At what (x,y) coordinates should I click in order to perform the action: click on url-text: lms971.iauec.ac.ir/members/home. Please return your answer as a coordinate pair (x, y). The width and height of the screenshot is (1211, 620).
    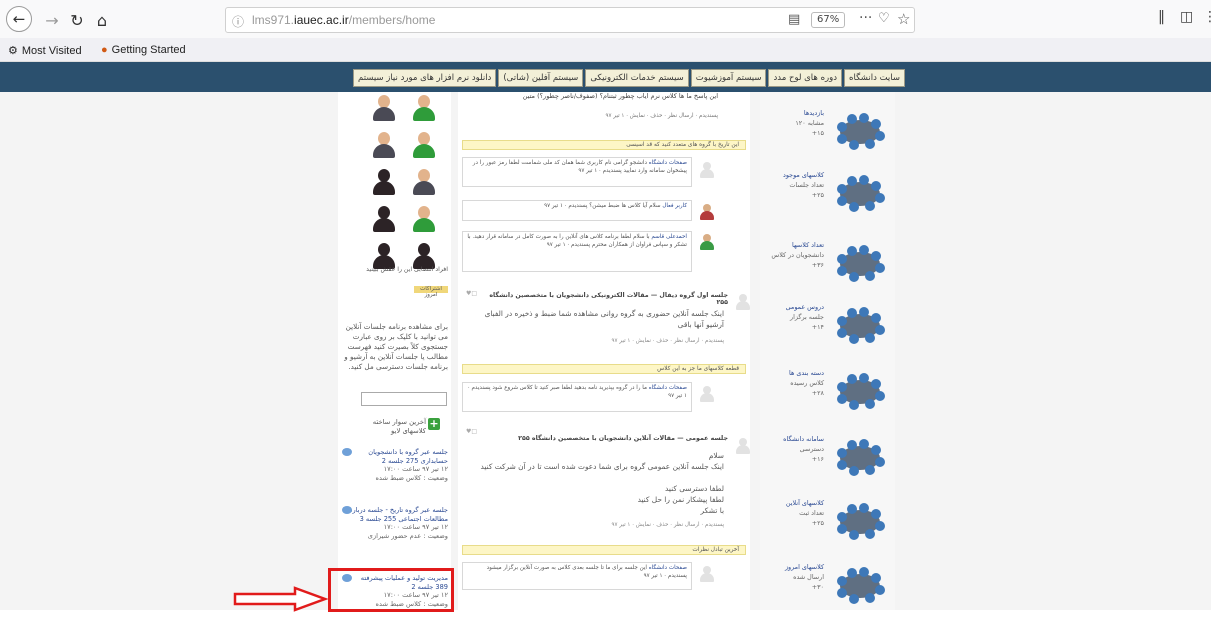
    Looking at the image, I should click on (343, 20).